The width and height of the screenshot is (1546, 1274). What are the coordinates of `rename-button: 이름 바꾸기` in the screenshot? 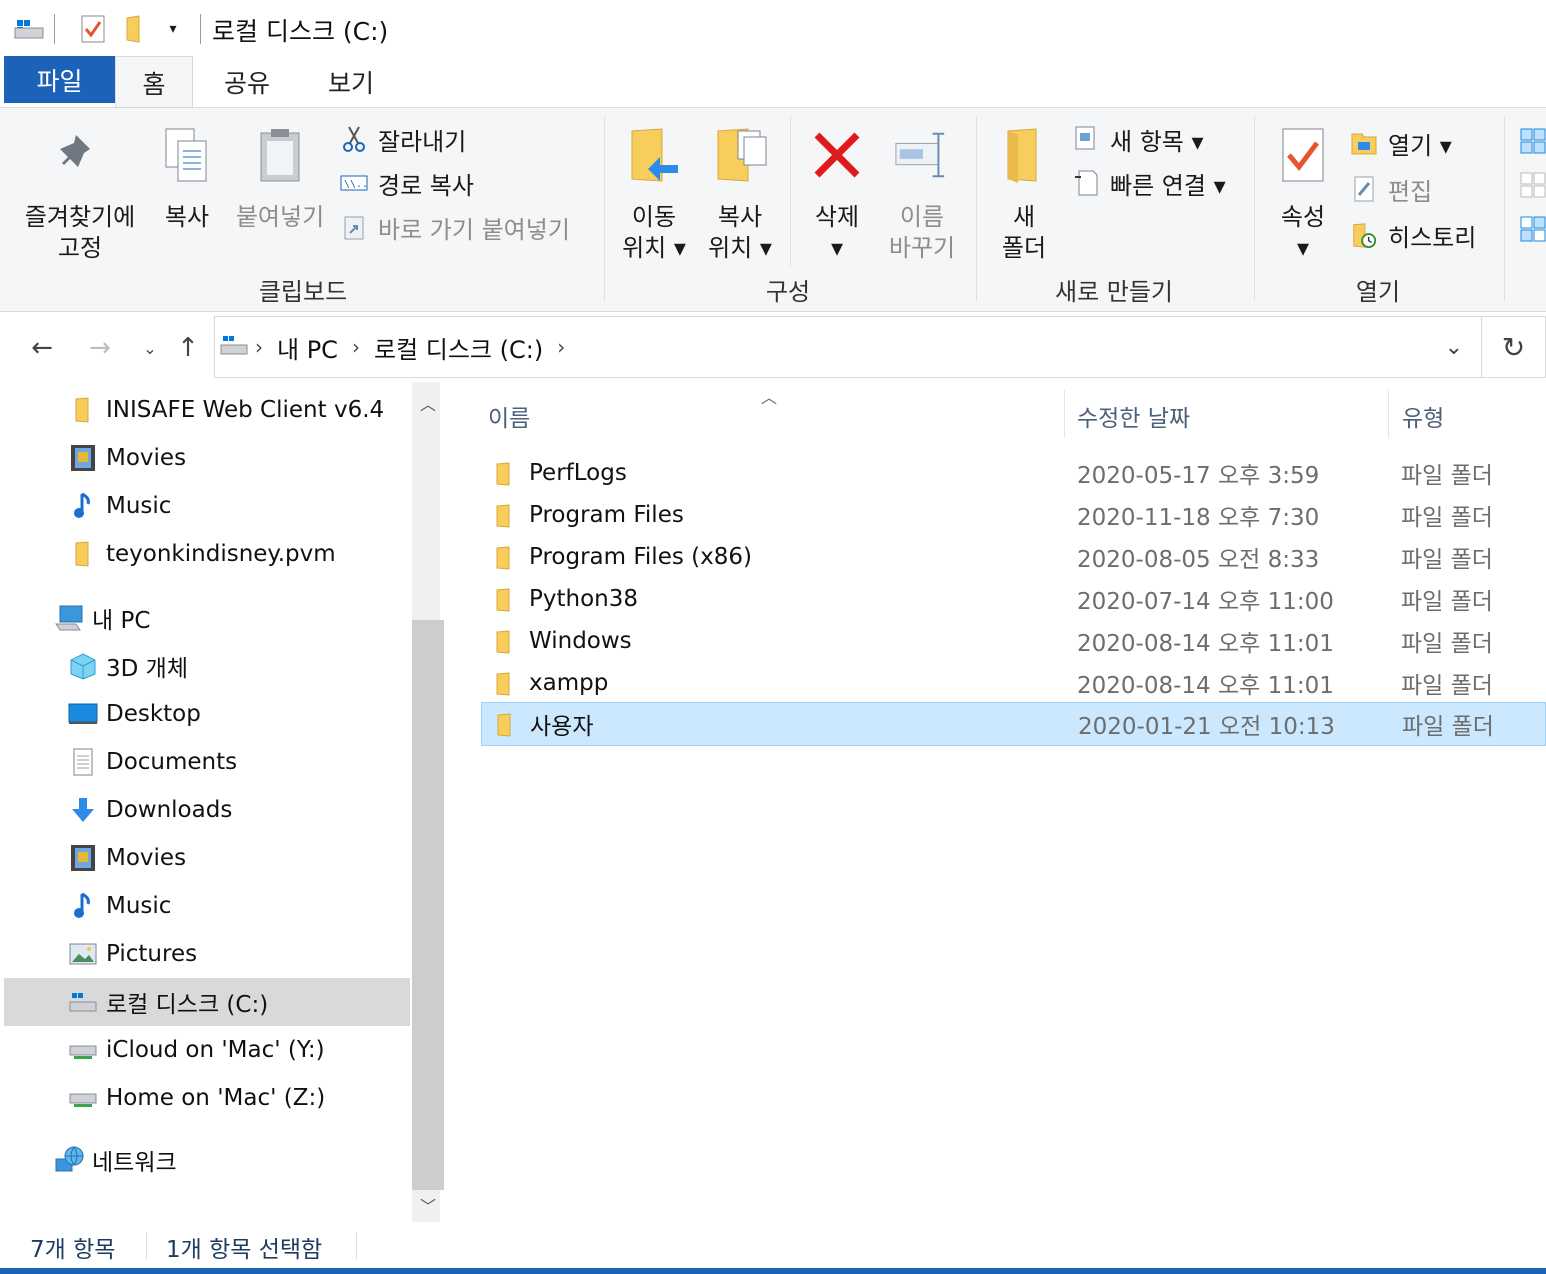 It's located at (922, 193).